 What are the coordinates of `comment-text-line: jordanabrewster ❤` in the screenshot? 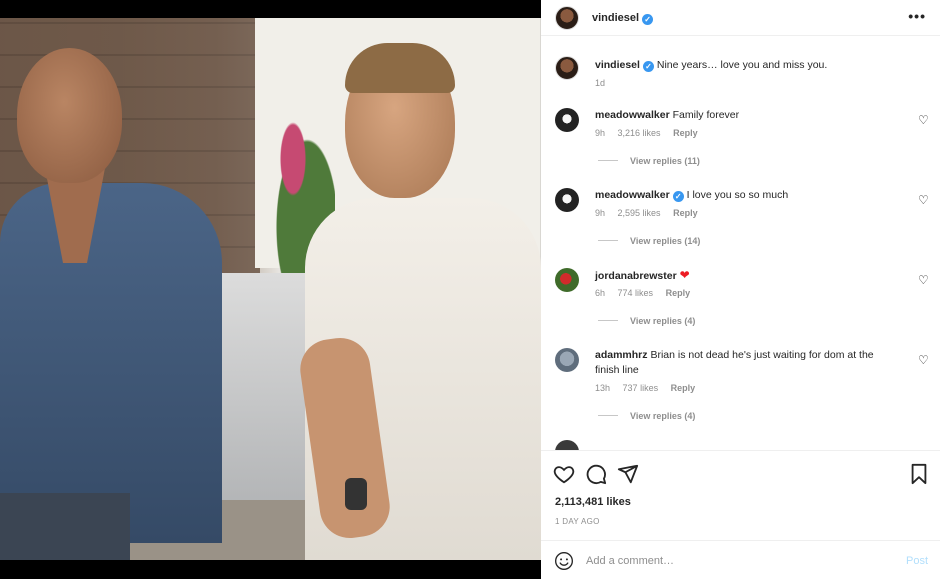 It's located at (745, 276).